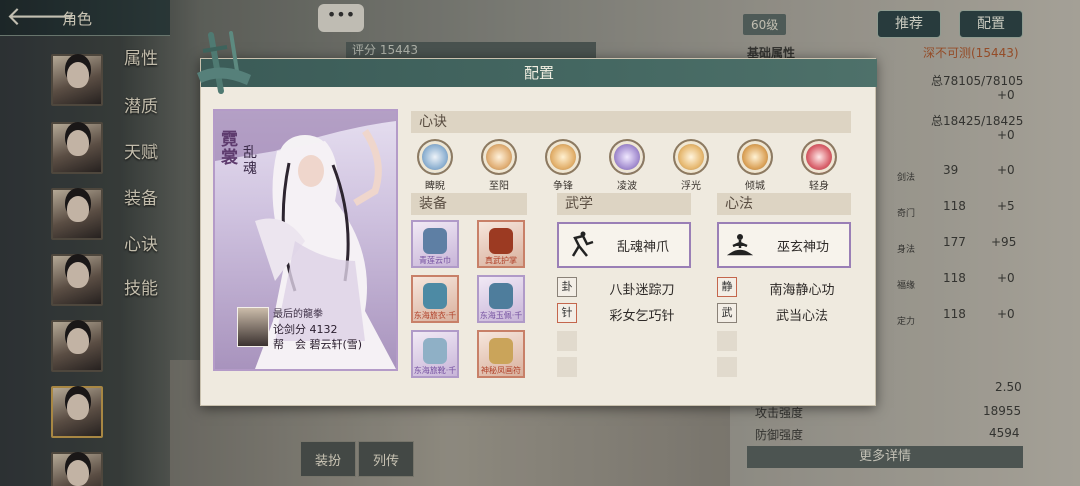 The height and width of the screenshot is (486, 1080). Describe the element at coordinates (229, 149) in the screenshot. I see `character-name: 霓裳` at that location.